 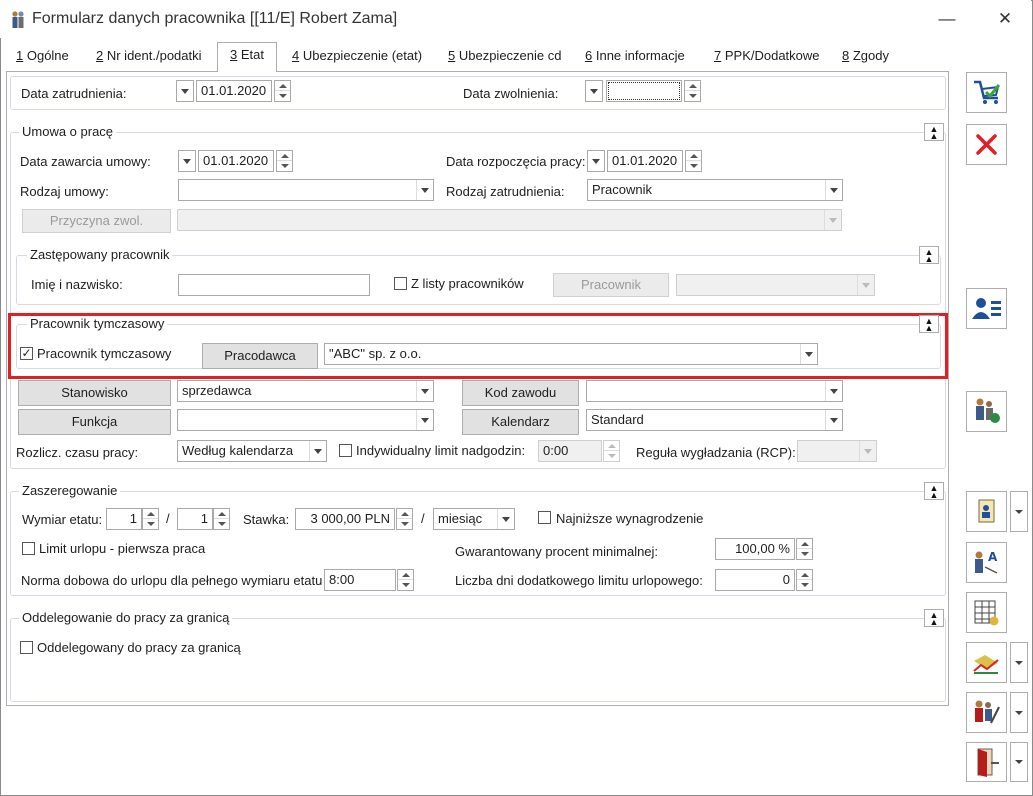 What do you see at coordinates (929, 255) in the screenshot?
I see `substitute-collapse-button: ▲ ▲` at bounding box center [929, 255].